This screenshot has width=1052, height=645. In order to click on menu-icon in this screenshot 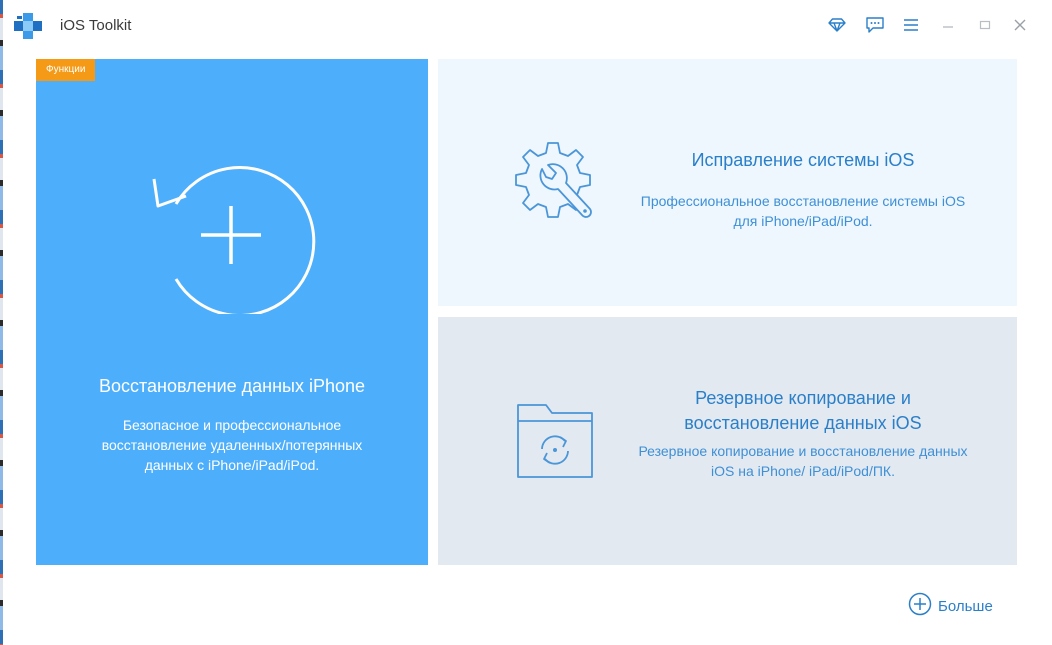, I will do `click(911, 25)`.